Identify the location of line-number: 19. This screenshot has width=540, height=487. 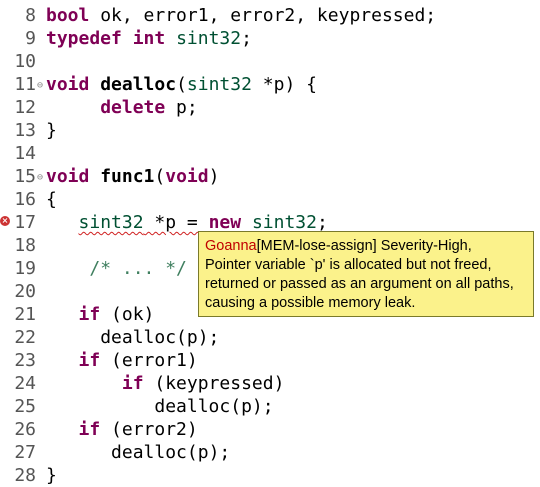
(25, 268).